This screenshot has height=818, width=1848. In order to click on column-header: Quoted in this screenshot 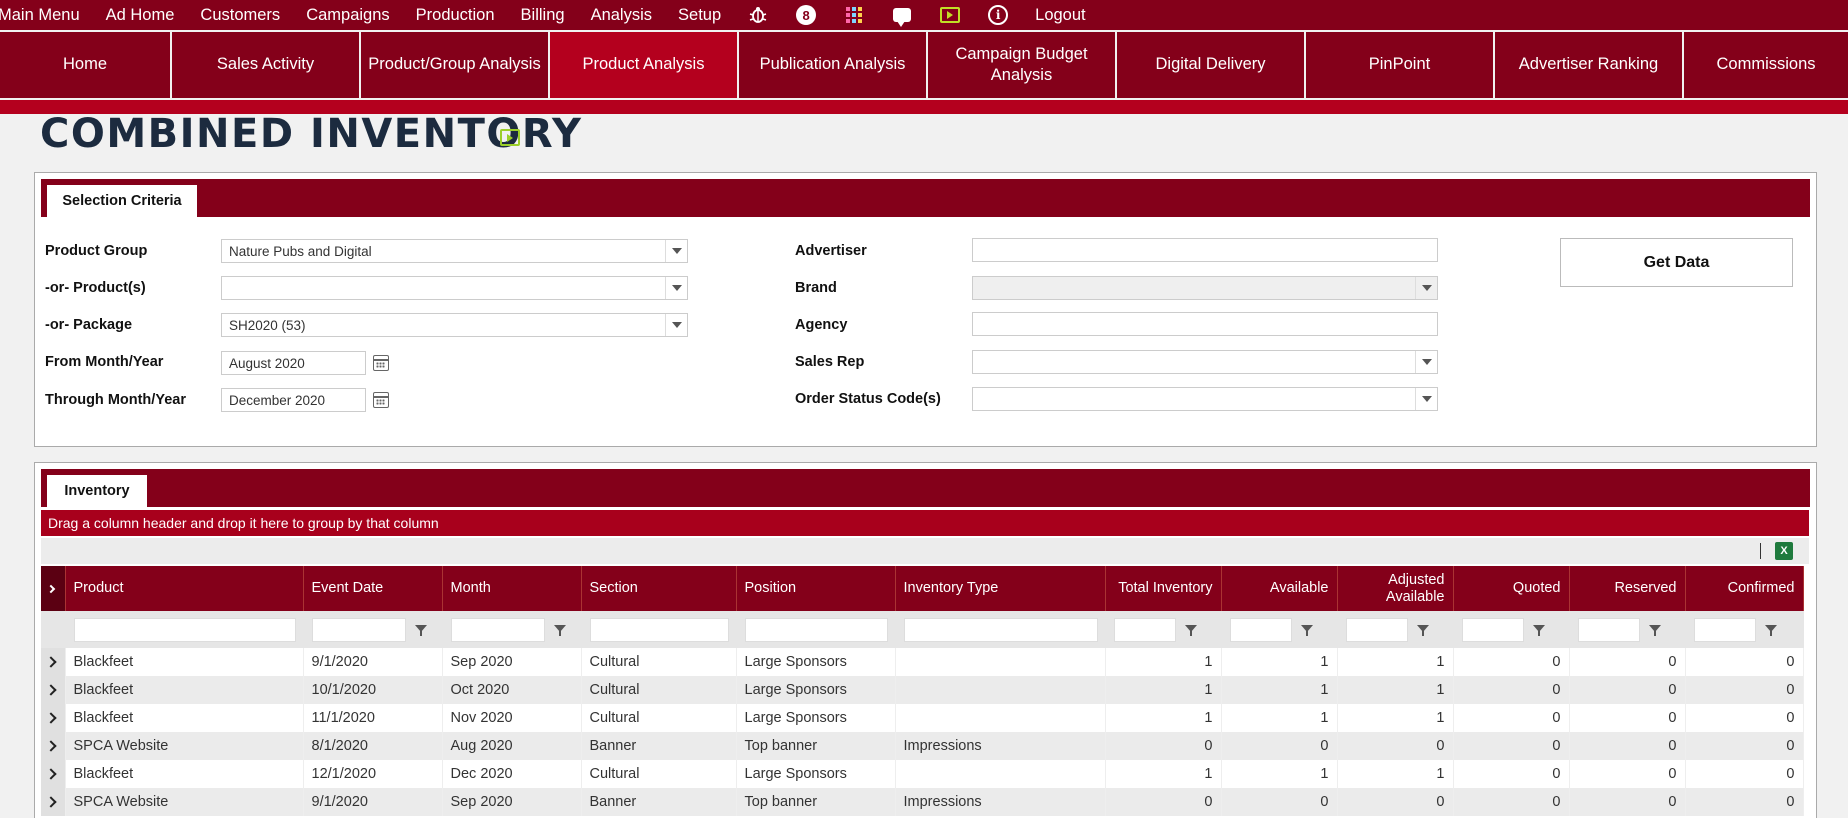, I will do `click(1511, 588)`.